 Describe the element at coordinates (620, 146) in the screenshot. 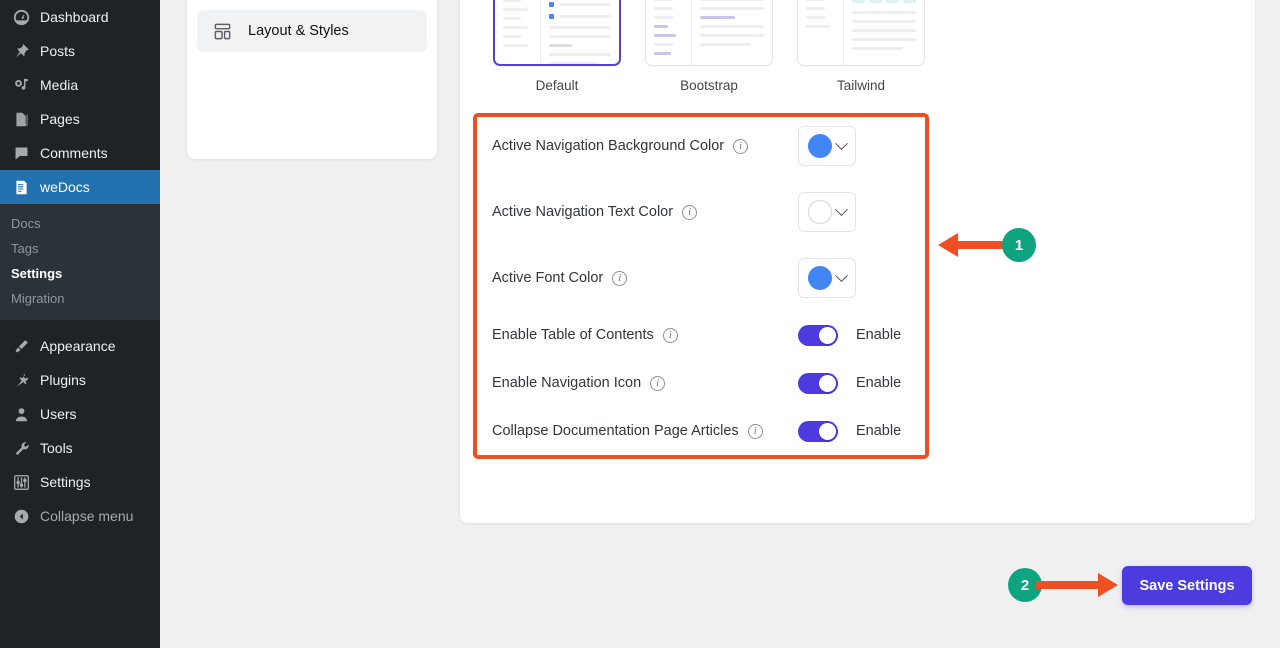

I see `setting-label: Active Navigation Background Color i` at that location.